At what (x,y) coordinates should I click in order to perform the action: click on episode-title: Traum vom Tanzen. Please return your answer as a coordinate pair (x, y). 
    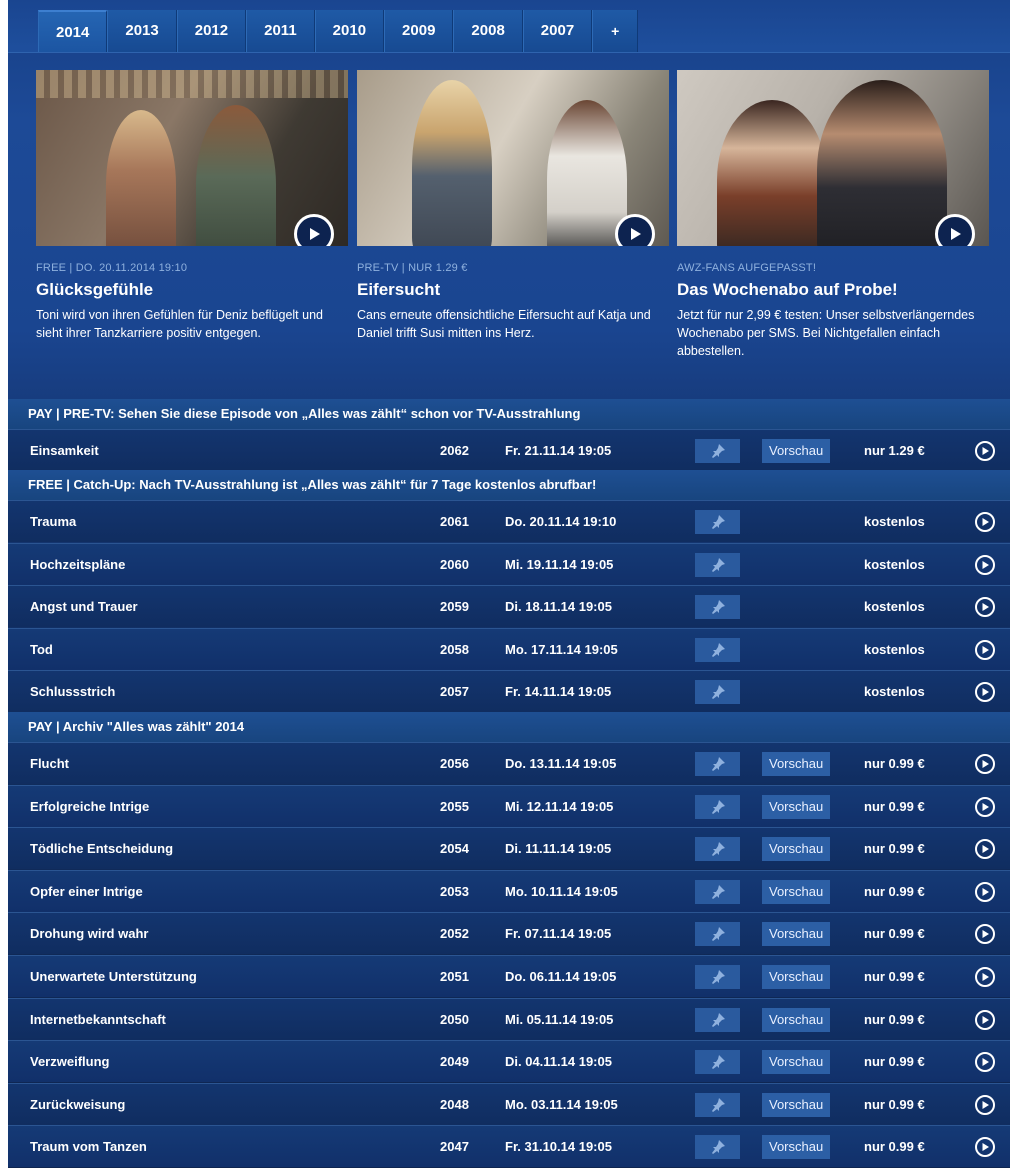
    Looking at the image, I should click on (88, 1147).